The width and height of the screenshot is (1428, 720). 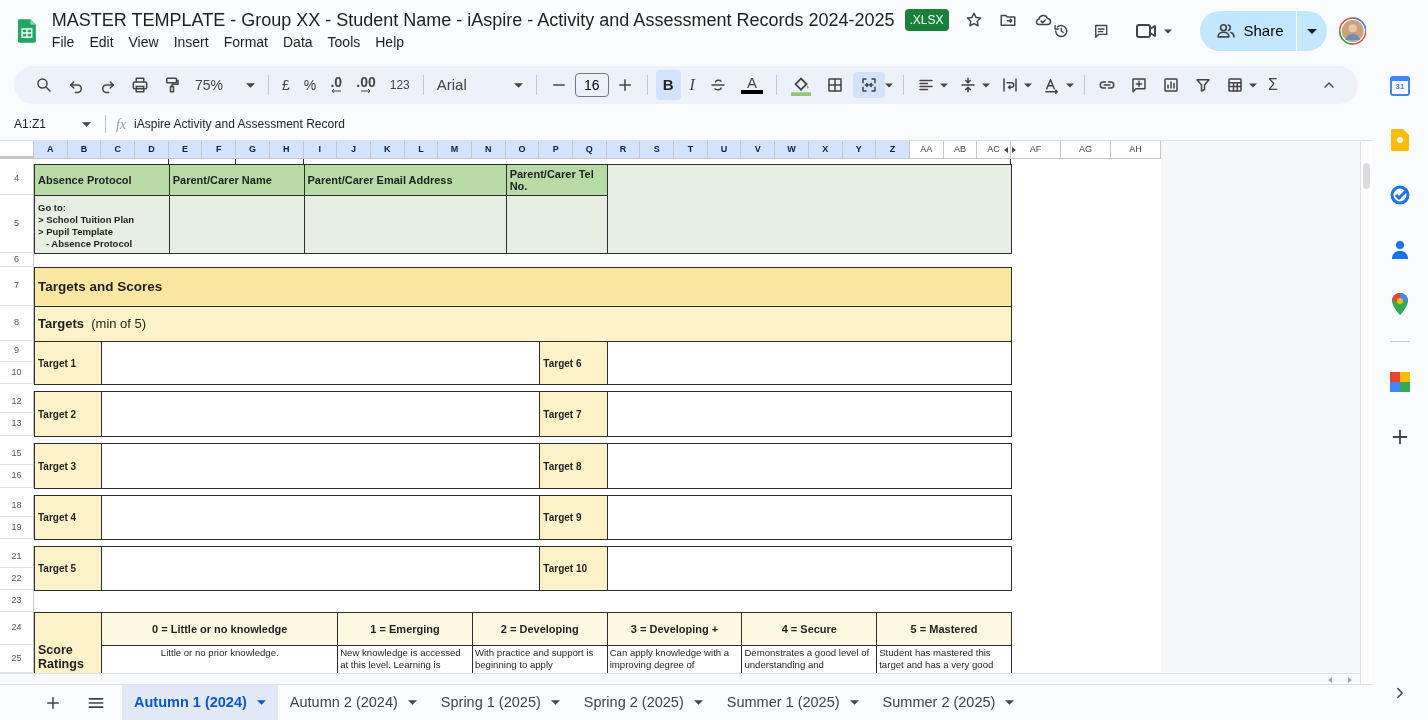 What do you see at coordinates (522, 150) in the screenshot?
I see `column-header: O` at bounding box center [522, 150].